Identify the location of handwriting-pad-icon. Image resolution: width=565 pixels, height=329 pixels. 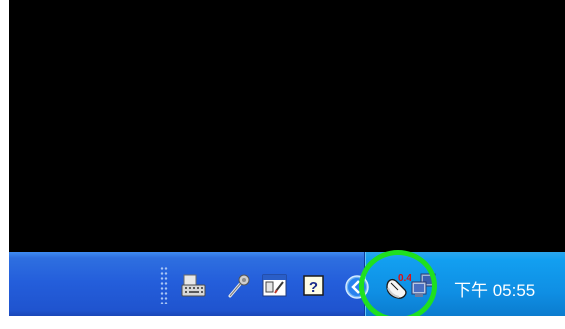
(275, 286).